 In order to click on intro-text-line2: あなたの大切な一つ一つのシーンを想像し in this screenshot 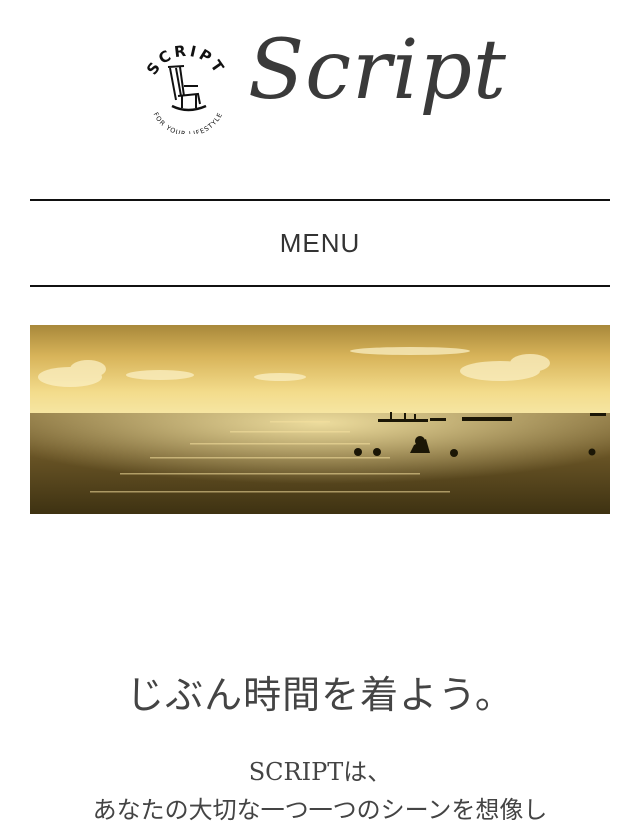, I will do `click(320, 810)`.